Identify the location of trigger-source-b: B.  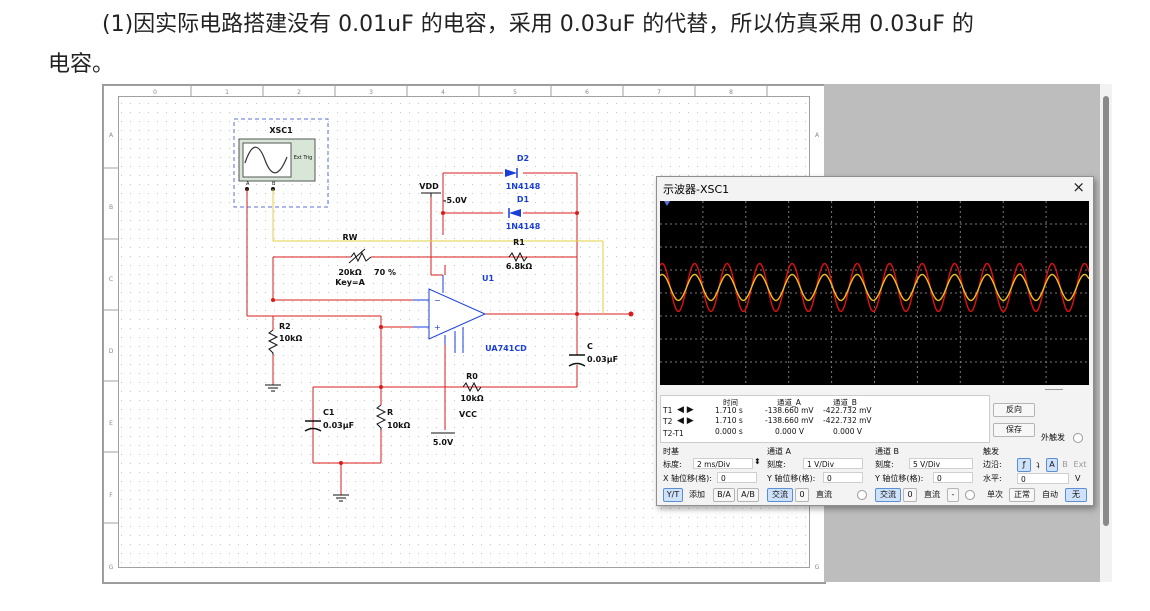
(1065, 465).